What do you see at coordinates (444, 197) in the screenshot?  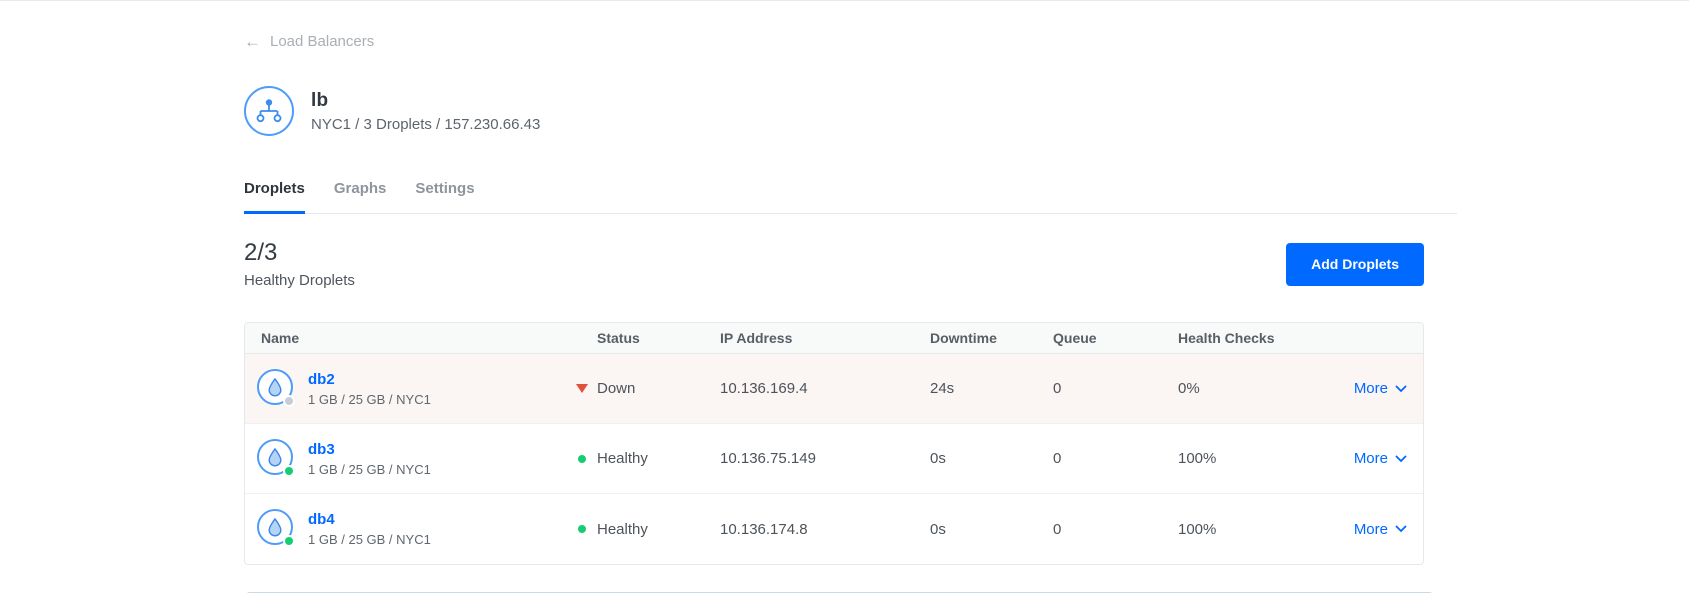 I see `tab-settings: Settings` at bounding box center [444, 197].